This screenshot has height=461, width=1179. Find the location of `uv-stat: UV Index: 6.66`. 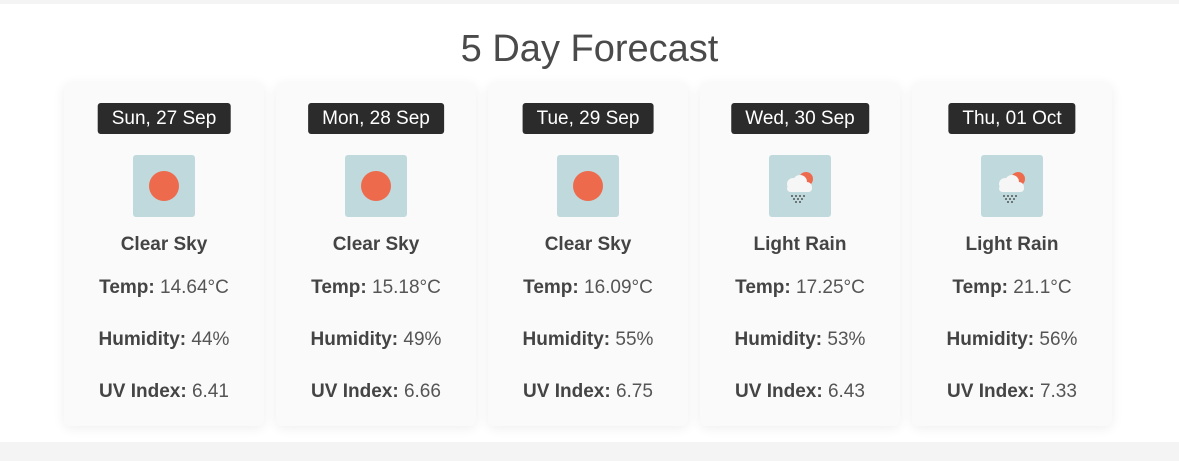

uv-stat: UV Index: 6.66 is located at coordinates (376, 392).